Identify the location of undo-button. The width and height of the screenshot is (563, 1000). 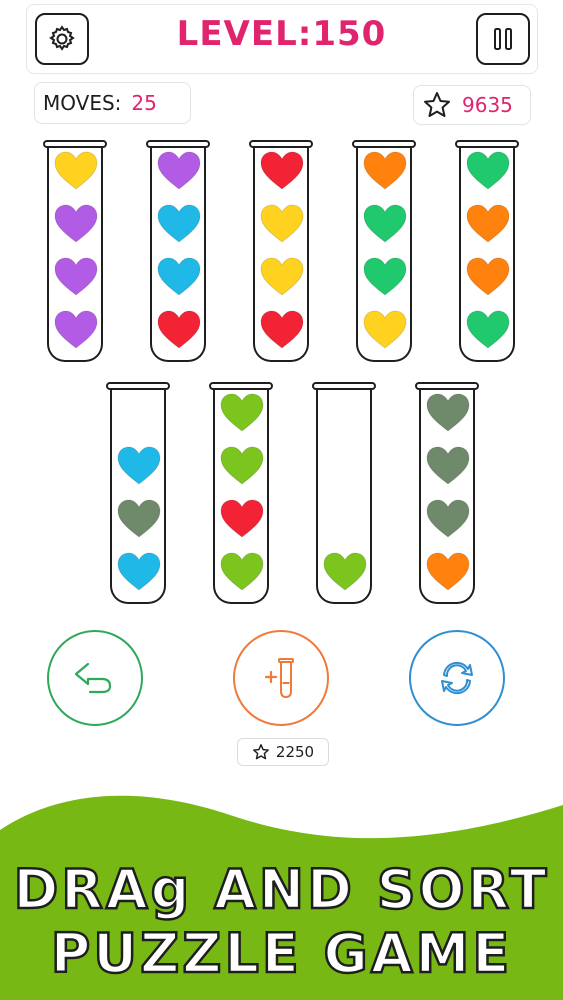
(95, 678).